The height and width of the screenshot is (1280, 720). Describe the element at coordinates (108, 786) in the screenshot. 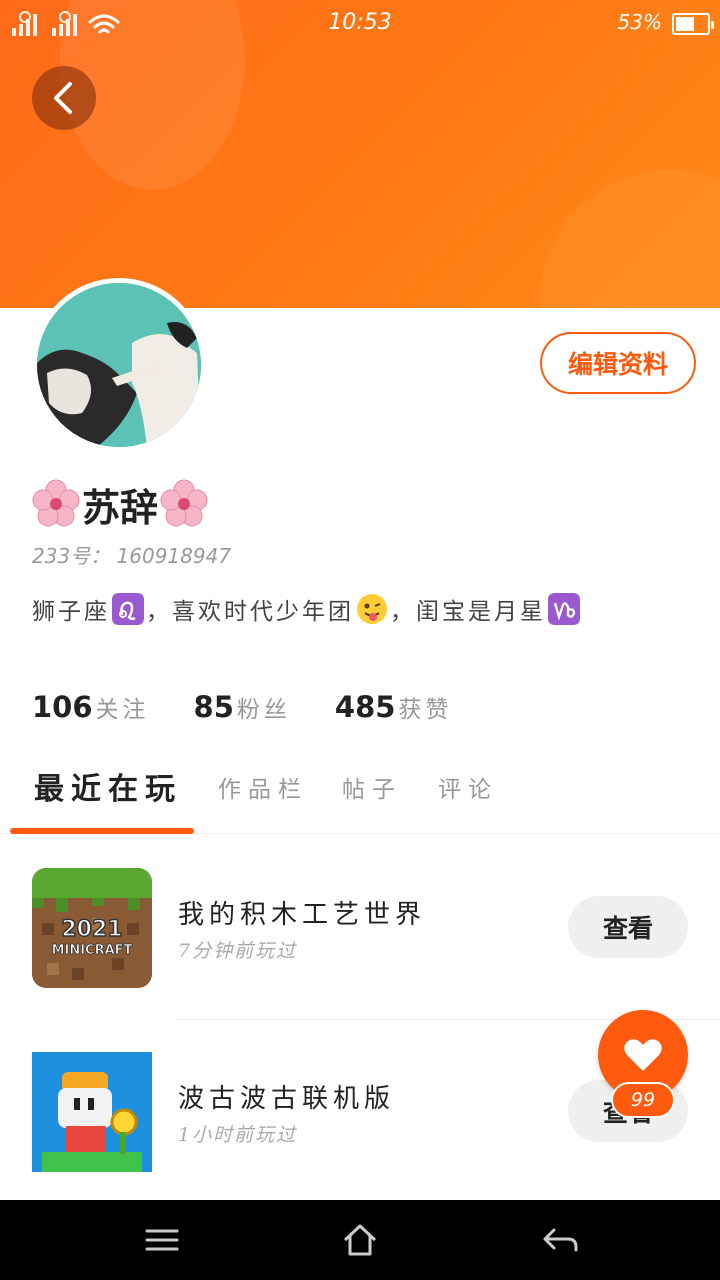

I see `tab-recently-played: 最近在玩` at that location.